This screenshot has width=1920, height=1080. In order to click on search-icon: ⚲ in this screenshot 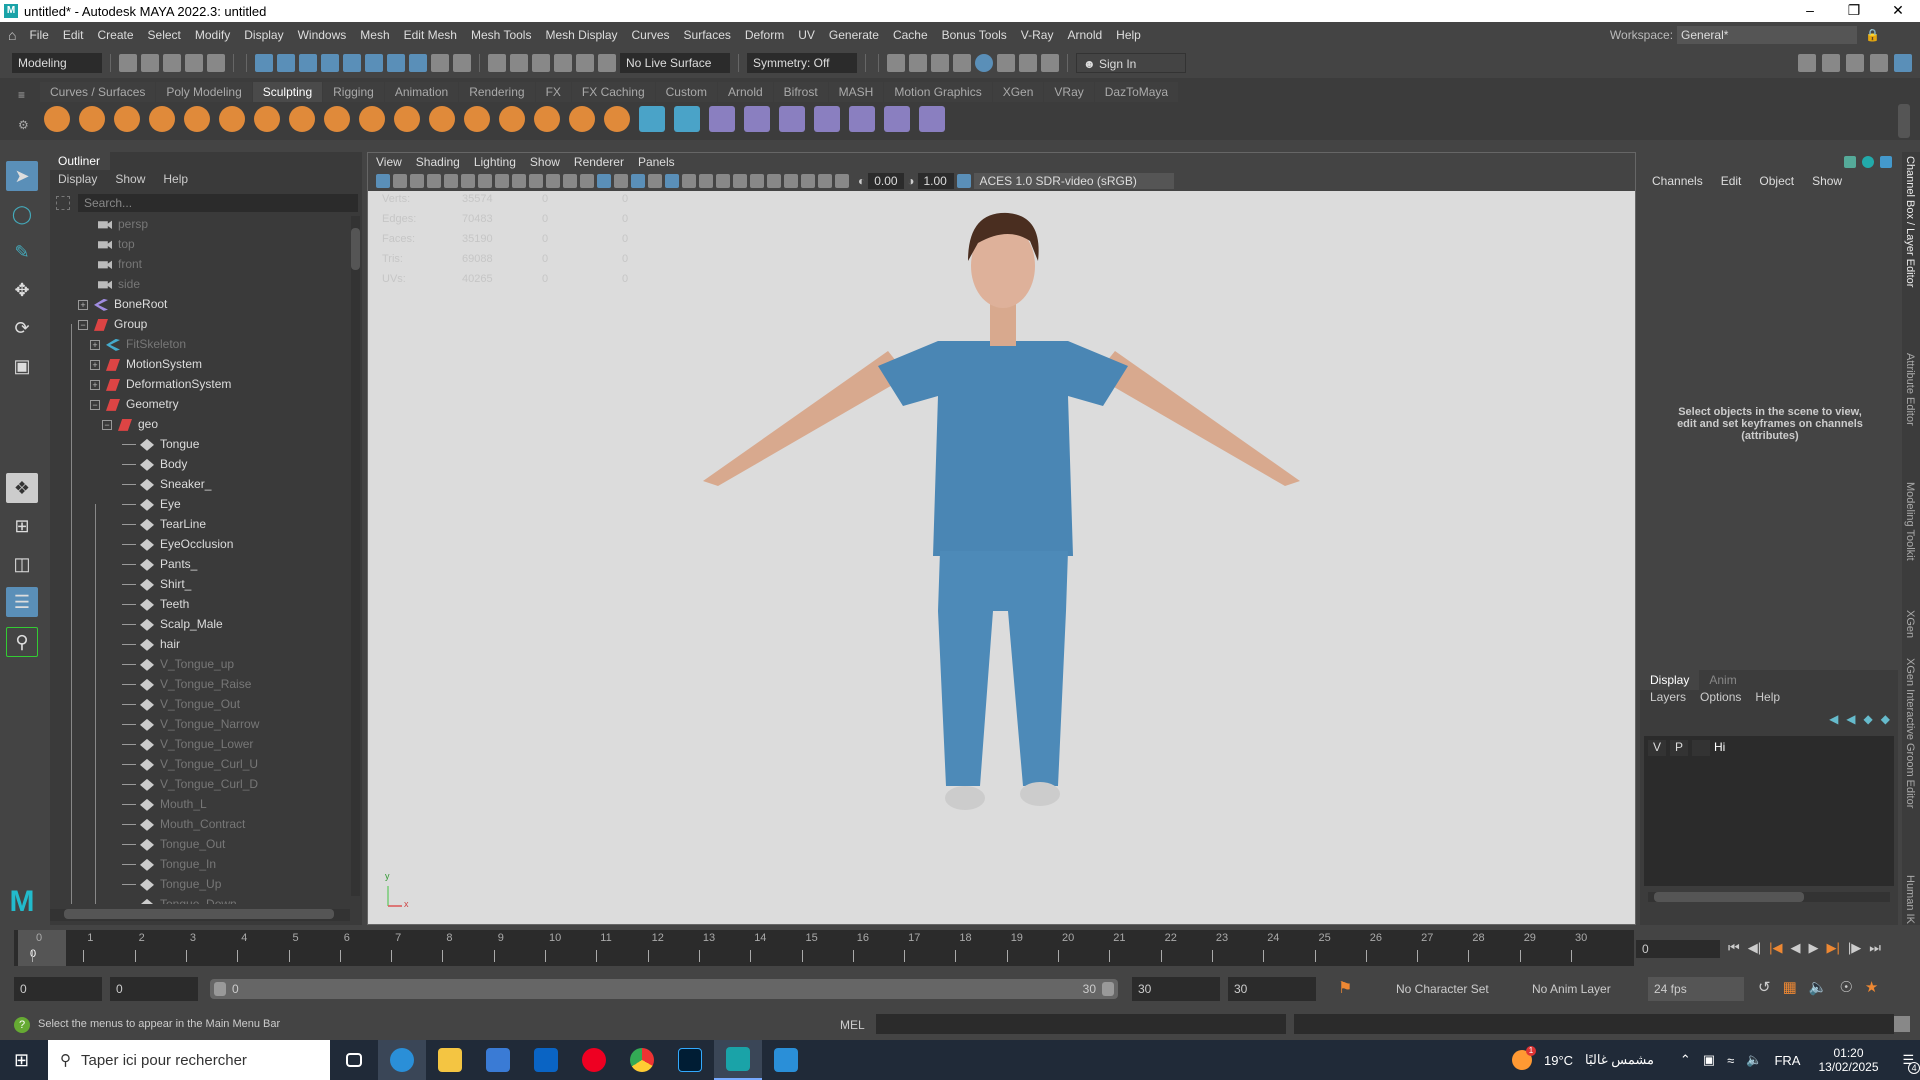, I will do `click(22, 642)`.